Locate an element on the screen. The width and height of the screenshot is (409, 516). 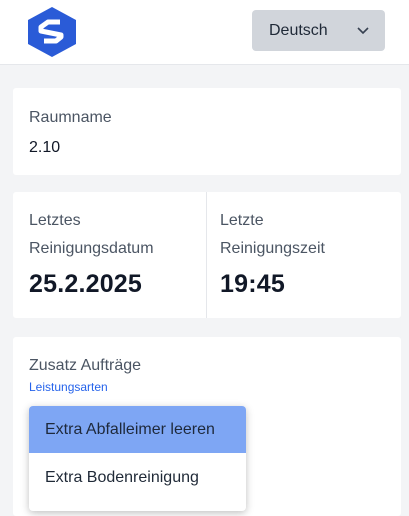
room-name-value: 2.10 is located at coordinates (45, 147).